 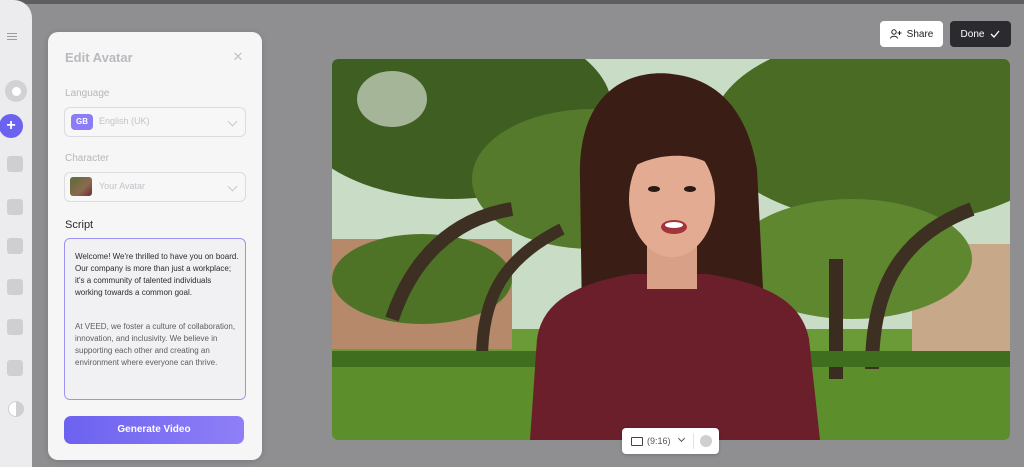 What do you see at coordinates (16, 409) in the screenshot?
I see `filter-icon` at bounding box center [16, 409].